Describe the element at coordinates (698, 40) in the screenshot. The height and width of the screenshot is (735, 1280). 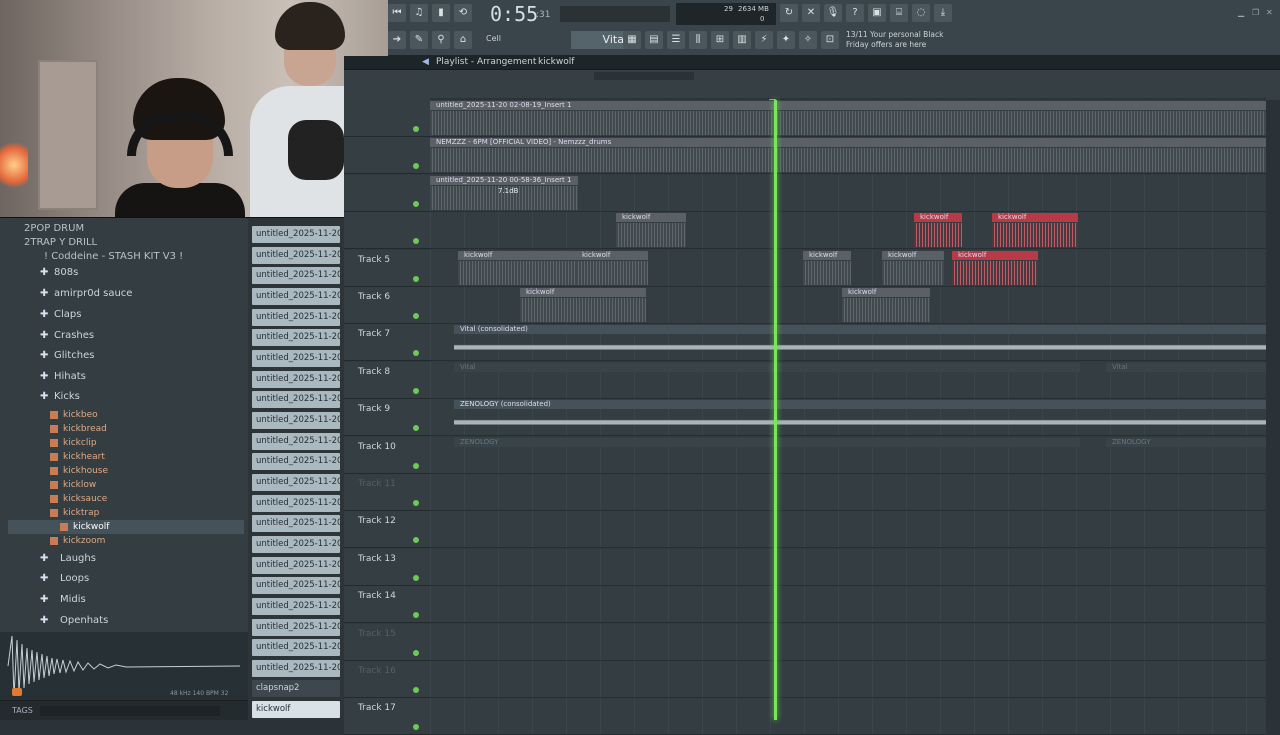
I see `mixer-view-icon: ⫼` at that location.